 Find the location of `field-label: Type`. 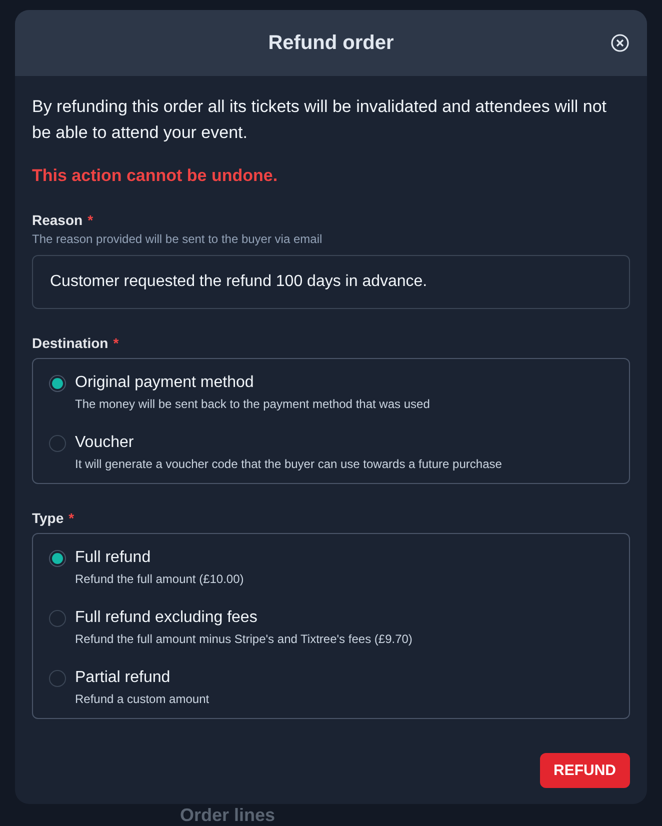

field-label: Type is located at coordinates (48, 518).